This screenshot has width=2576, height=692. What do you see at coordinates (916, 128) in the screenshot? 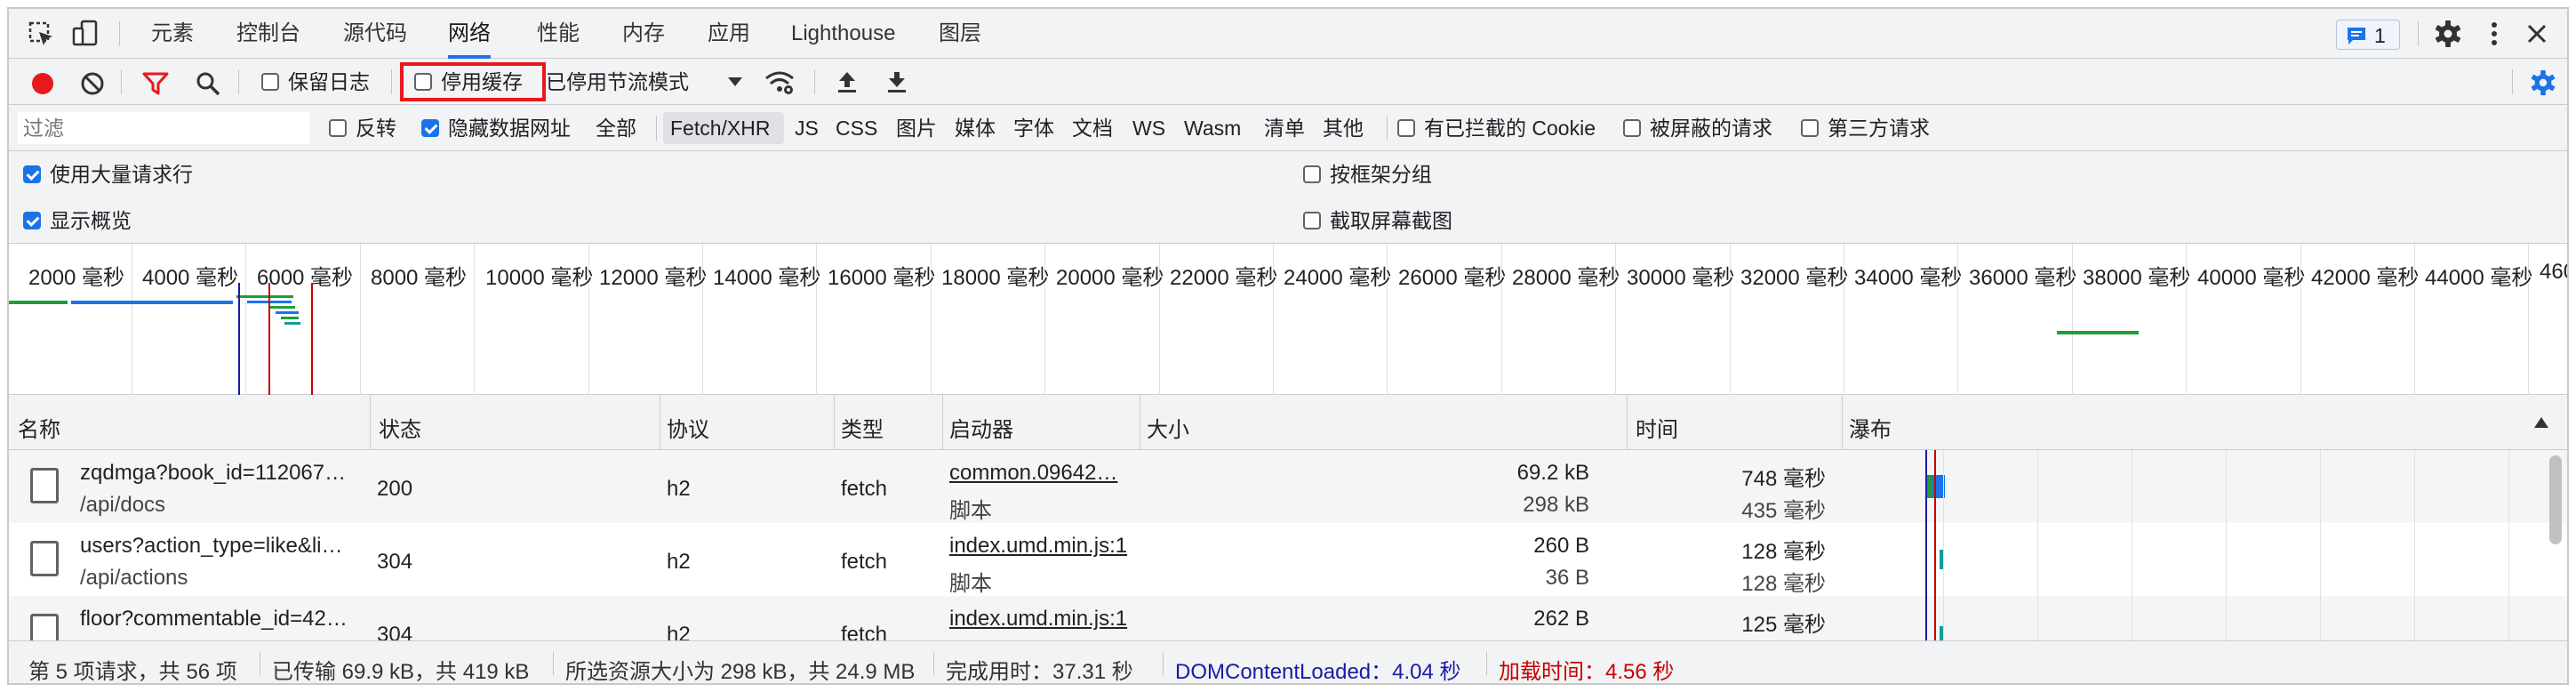
I see `type-filter-img: 图片` at bounding box center [916, 128].